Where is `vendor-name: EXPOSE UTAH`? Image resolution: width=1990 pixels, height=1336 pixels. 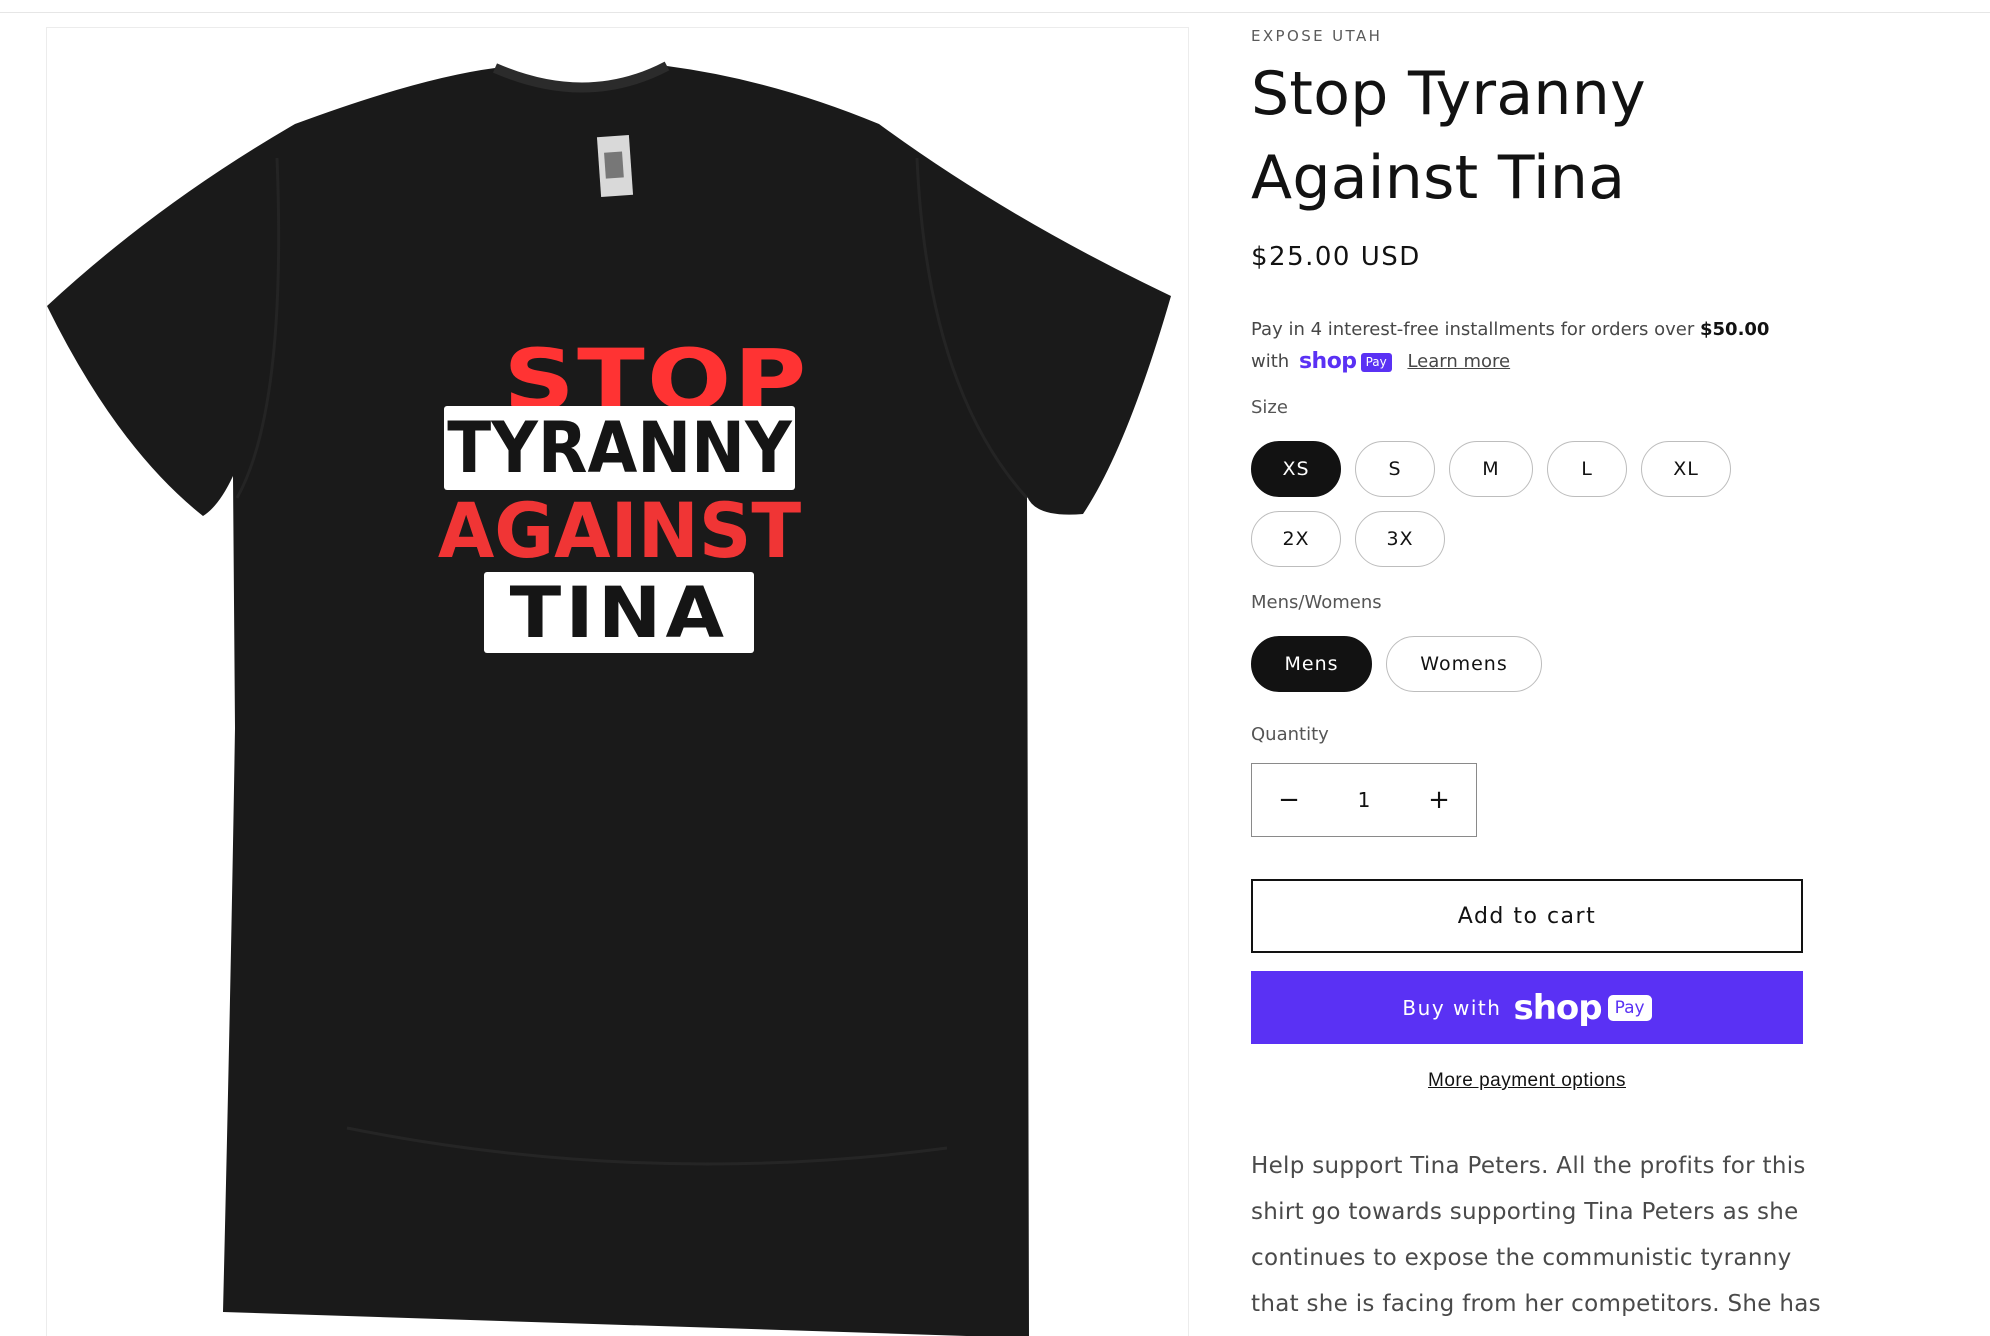 vendor-name: EXPOSE UTAH is located at coordinates (1317, 36).